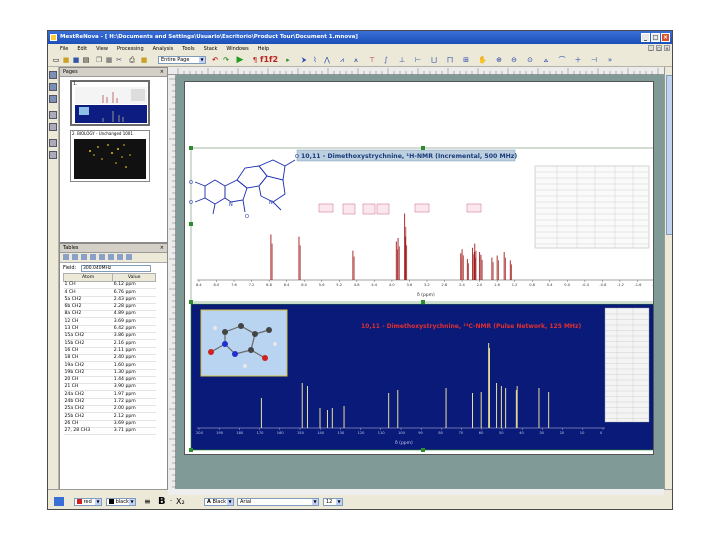 This screenshot has height=540, width=720. I want to click on table-row: 15b CH2 2.16 ppm, so click(109, 343).